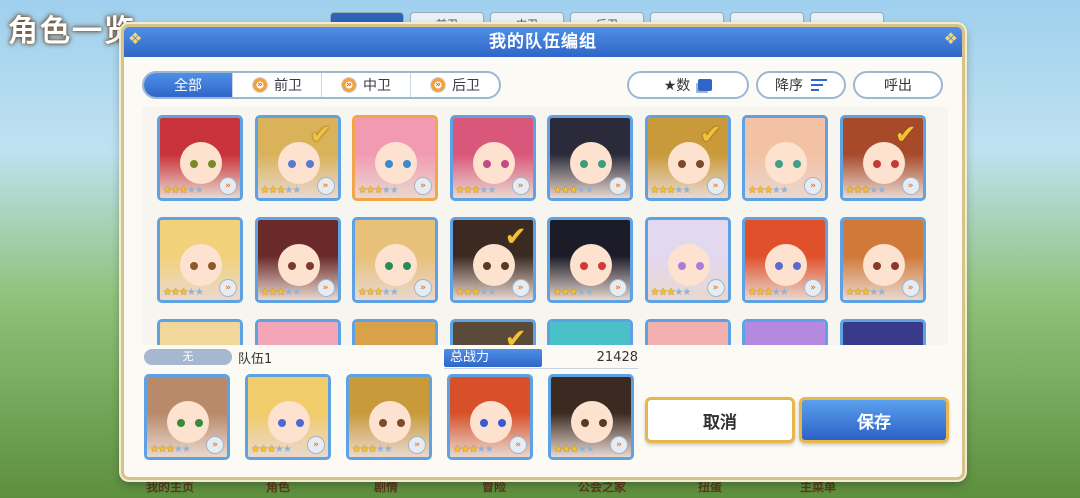  What do you see at coordinates (169, 487) in the screenshot?
I see `nav-item: 我的主页` at bounding box center [169, 487].